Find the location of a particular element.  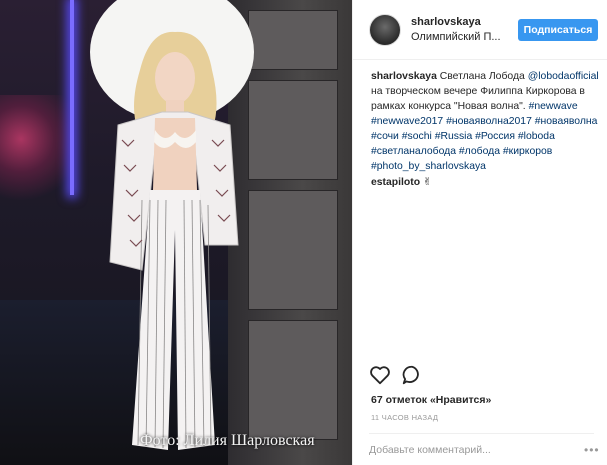

photo-caption-watermark: Фото: Лилия Шарловская is located at coordinates (227, 440).